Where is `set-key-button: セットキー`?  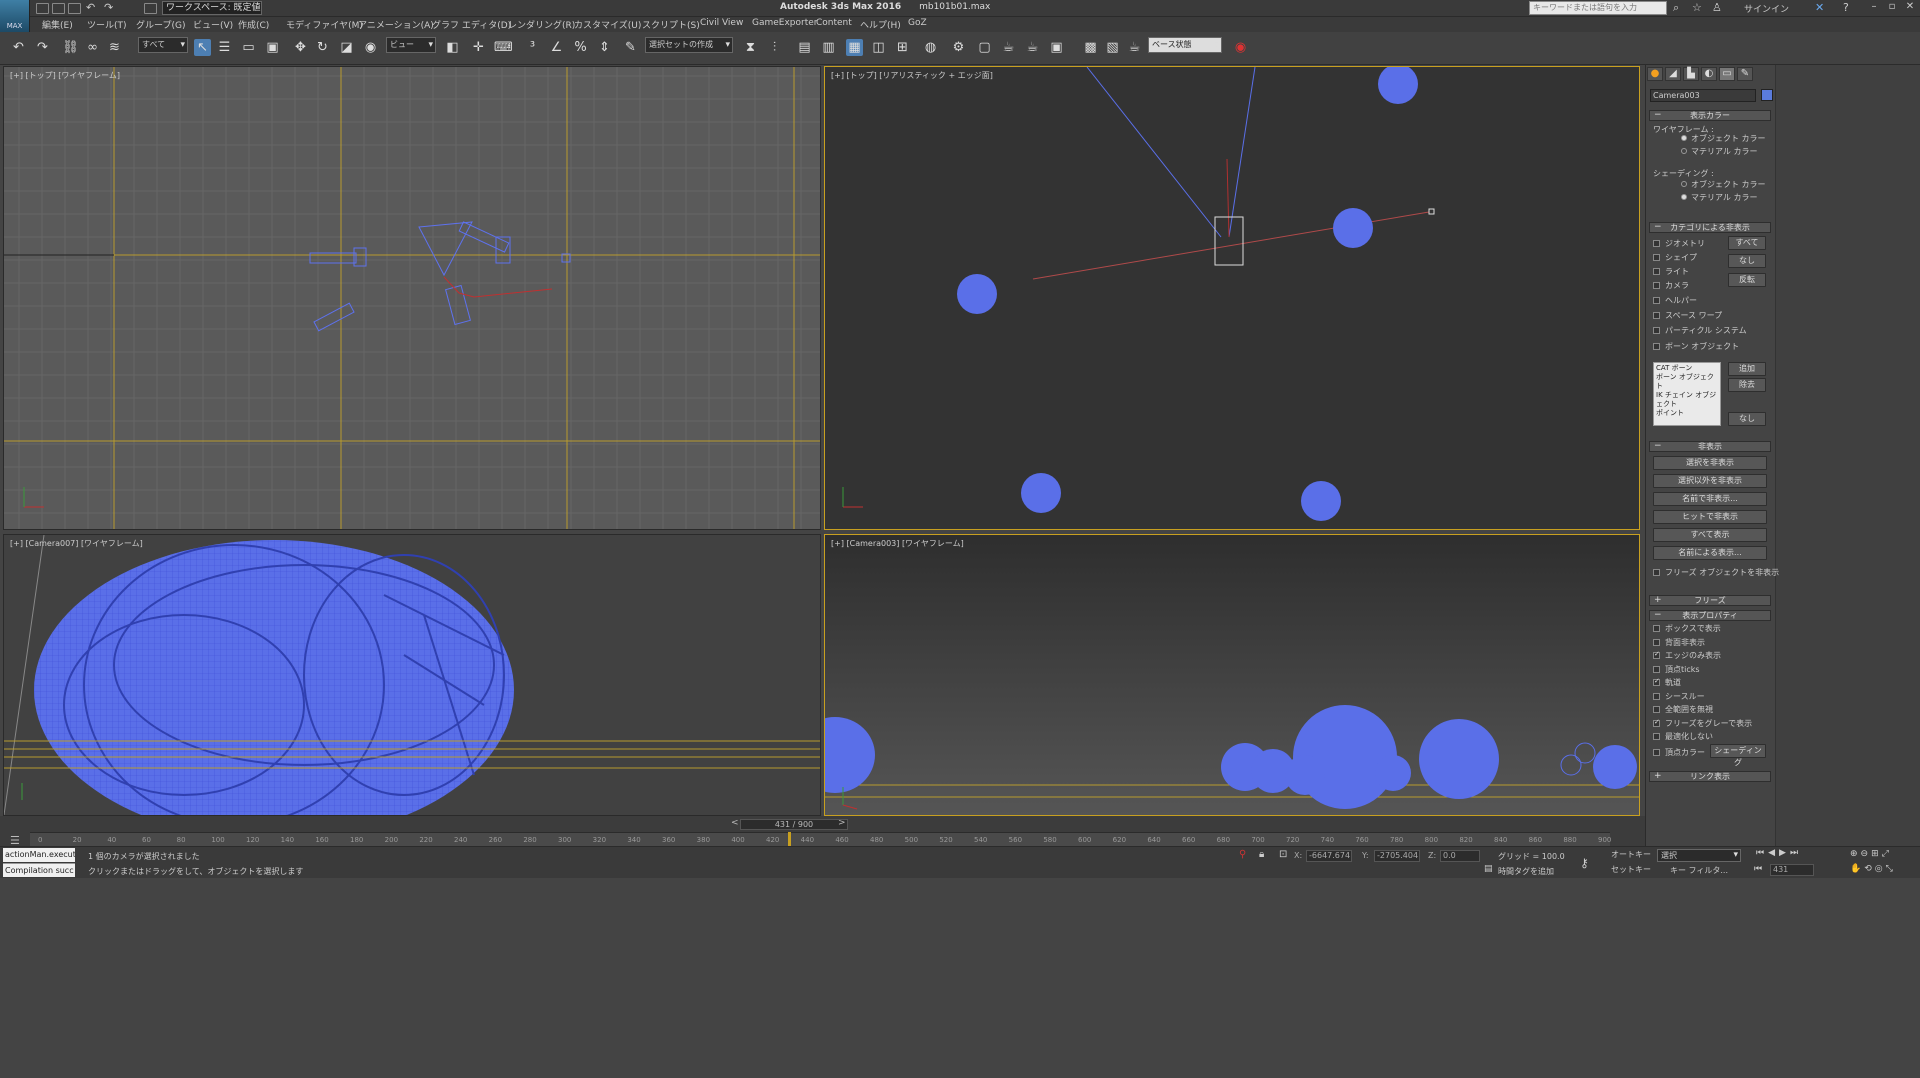
set-key-button: セットキー is located at coordinates (1631, 869).